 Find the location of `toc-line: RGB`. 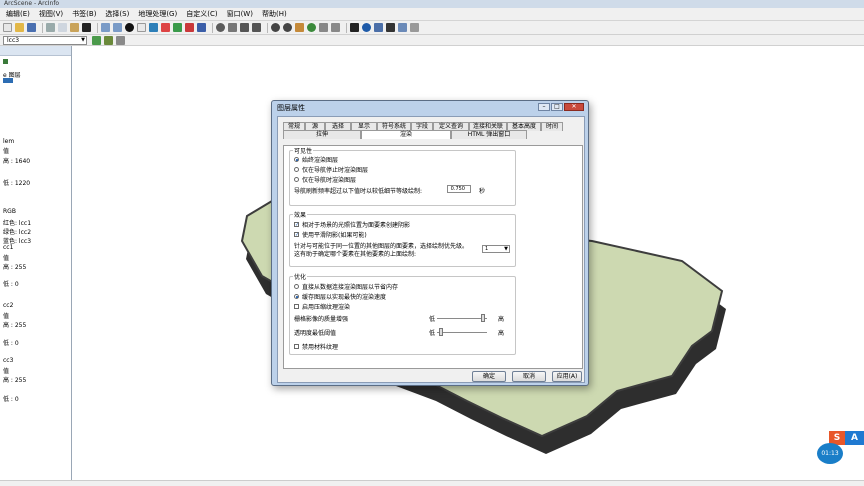

toc-line: RGB is located at coordinates (9, 211).